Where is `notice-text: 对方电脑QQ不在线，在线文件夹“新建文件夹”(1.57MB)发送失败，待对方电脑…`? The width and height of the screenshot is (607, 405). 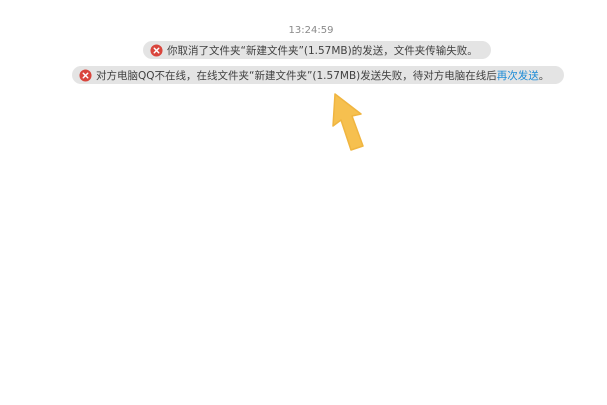 notice-text: 对方电脑QQ不在线，在线文件夹“新建文件夹”(1.57MB)发送失败，待对方电脑… is located at coordinates (296, 75).